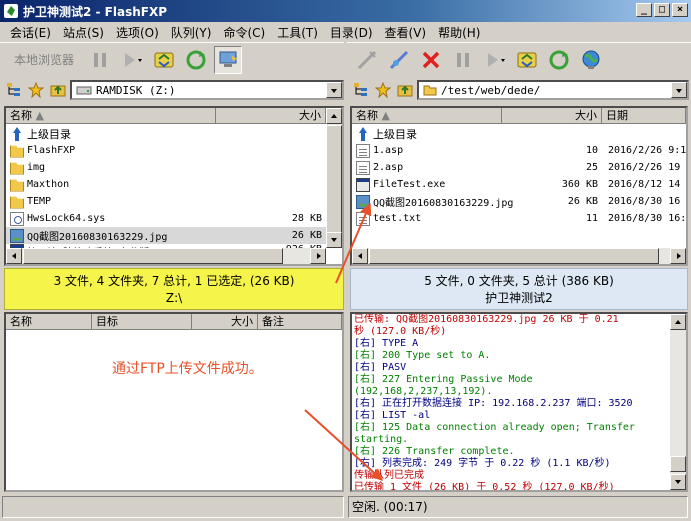 The image size is (691, 521). Describe the element at coordinates (318, 256) in the screenshot. I see `local-scroll-right-button` at that location.